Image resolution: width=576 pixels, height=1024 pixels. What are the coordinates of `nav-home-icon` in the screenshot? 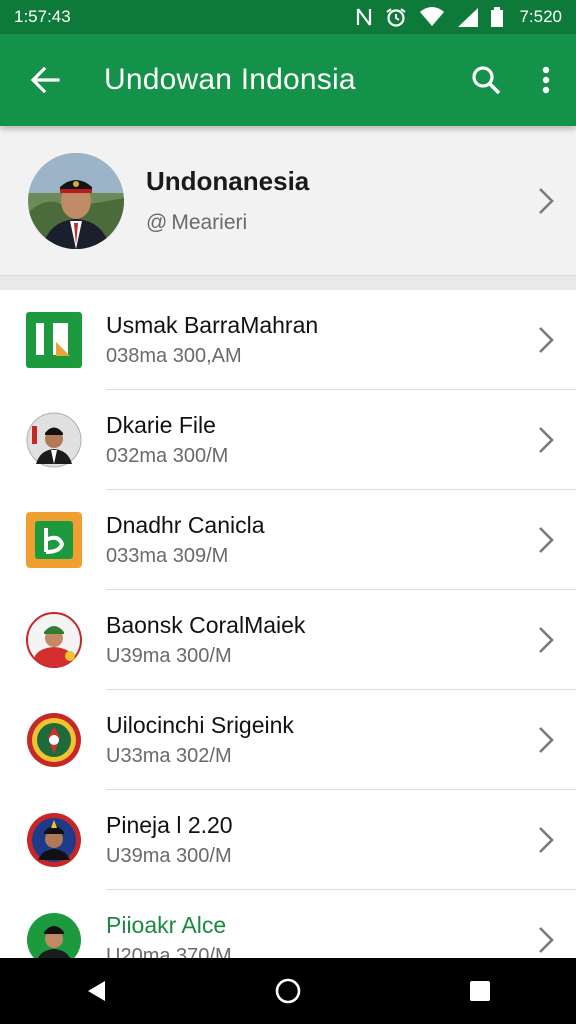 It's located at (288, 991).